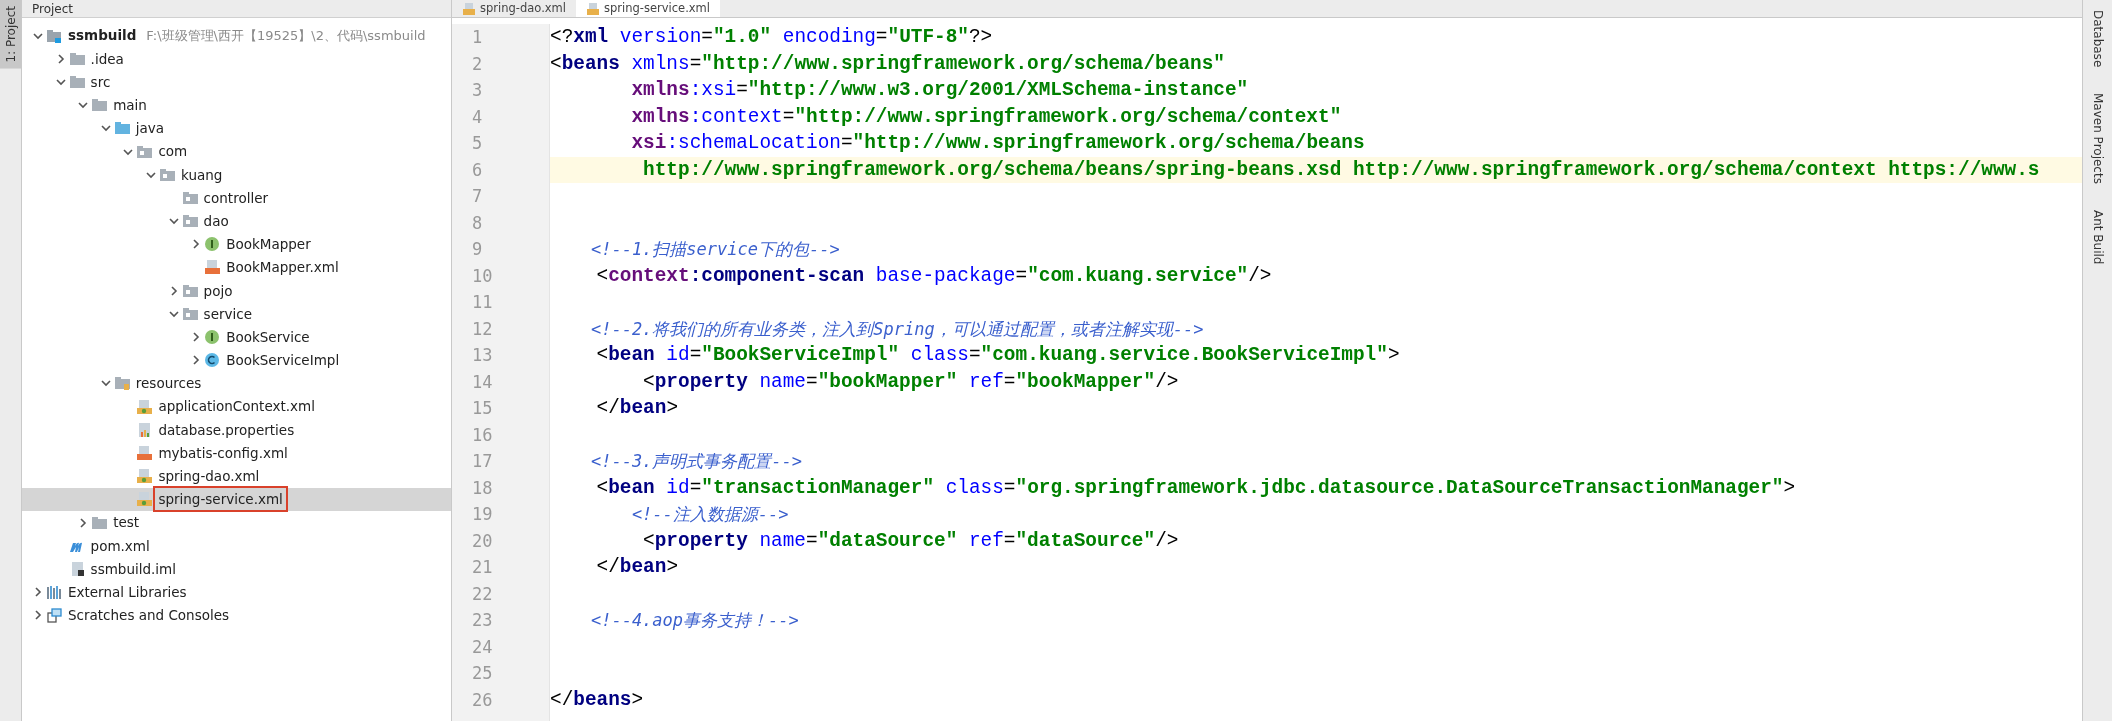 Image resolution: width=2112 pixels, height=721 pixels. Describe the element at coordinates (482, 276) in the screenshot. I see `line-number: 10` at that location.